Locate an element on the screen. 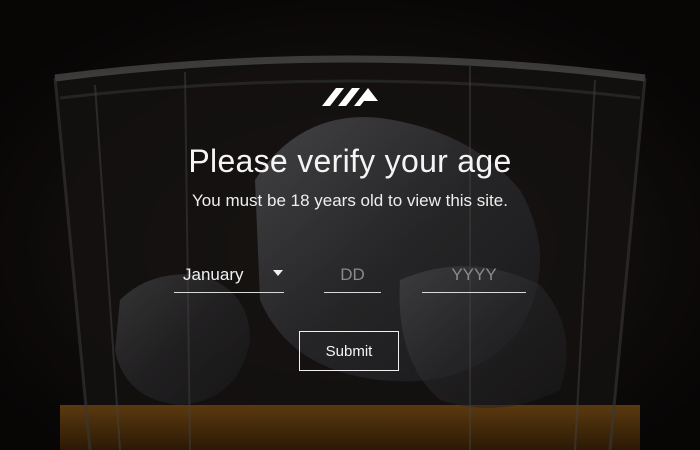  page-title: Please verify your age is located at coordinates (350, 161).